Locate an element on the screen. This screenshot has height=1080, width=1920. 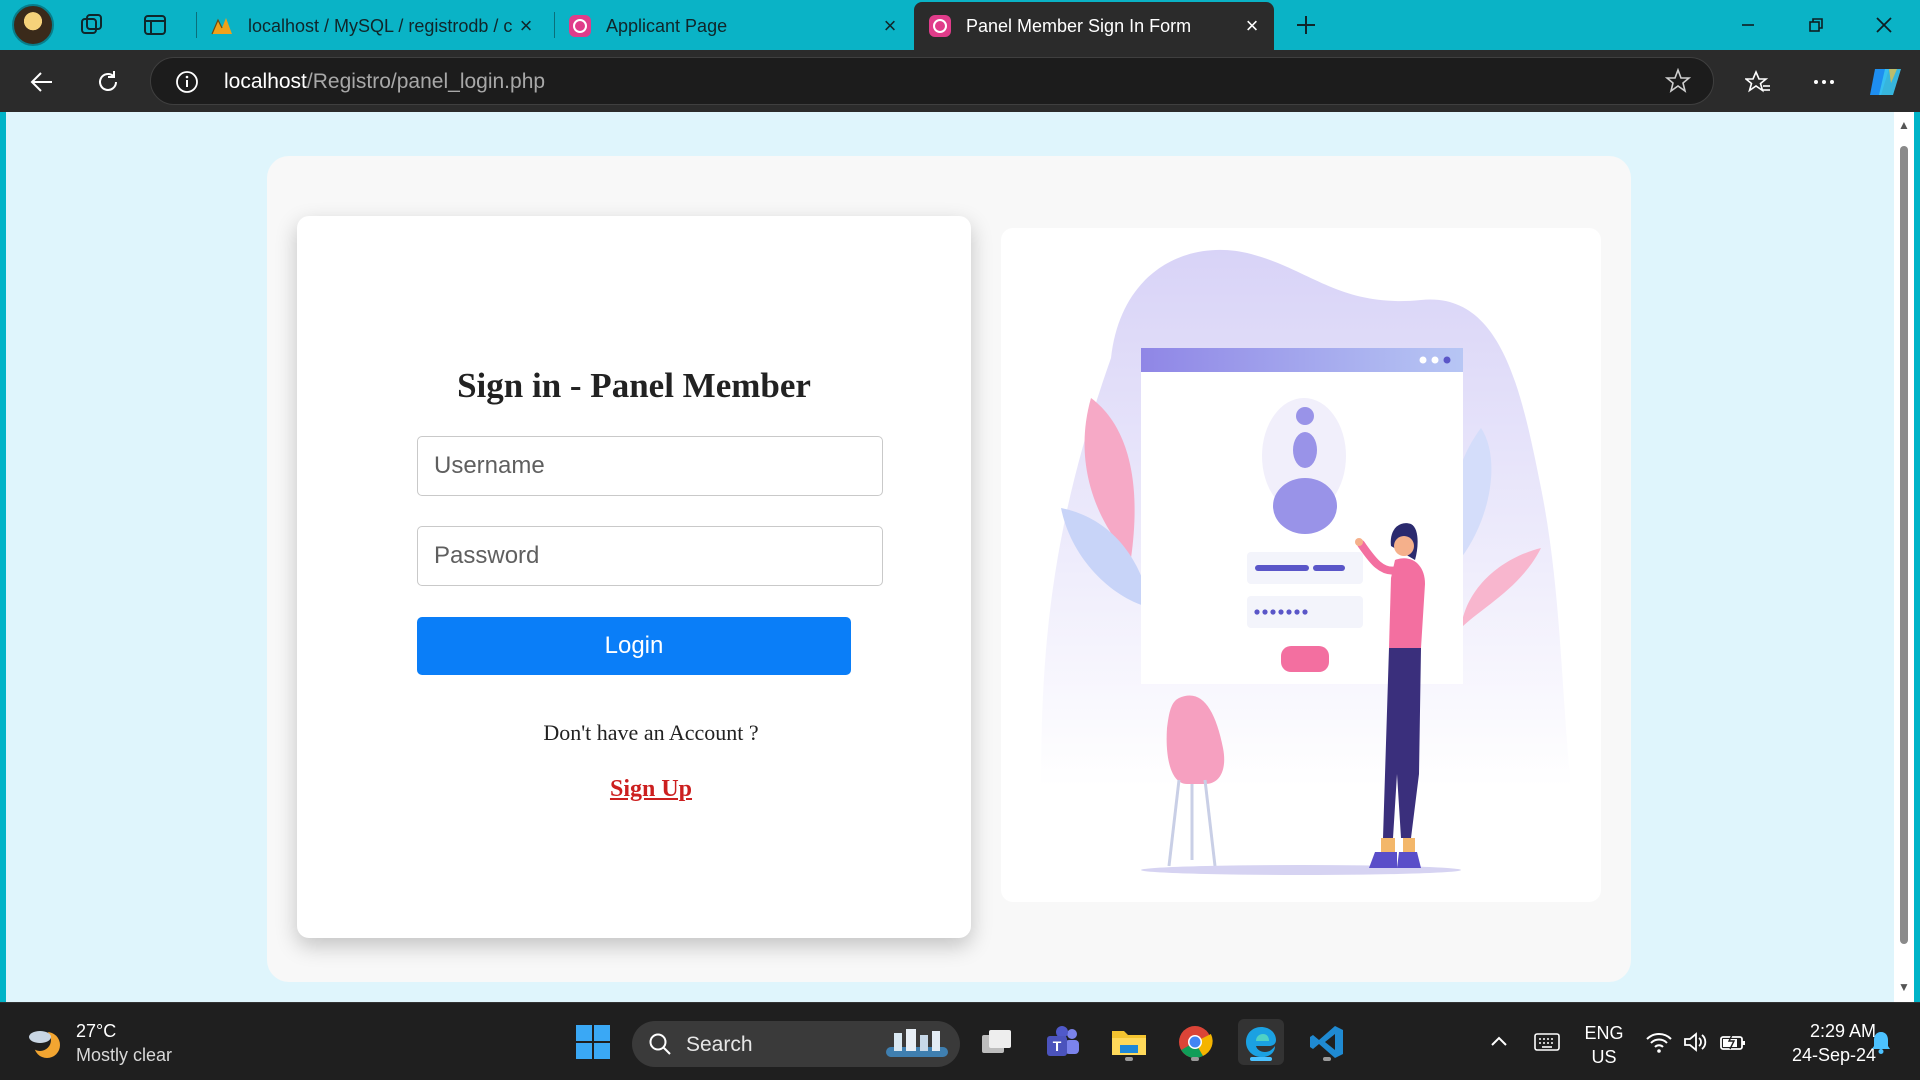
page-scrollbar: ▲ ▼ is located at coordinates (1904, 557).